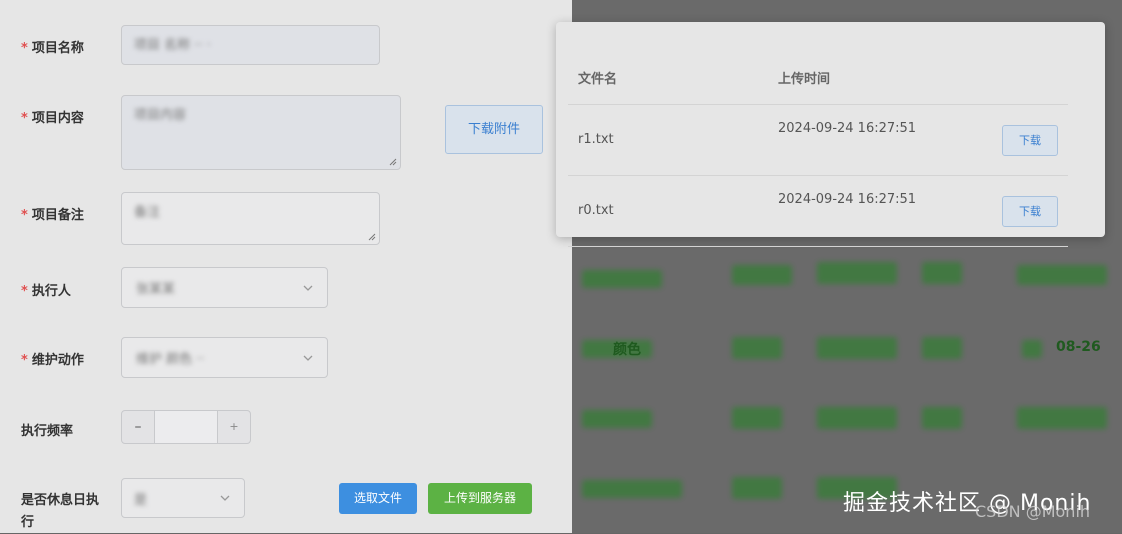 This screenshot has width=1122, height=534. I want to click on label-project-name: * 项目名称, so click(52, 48).